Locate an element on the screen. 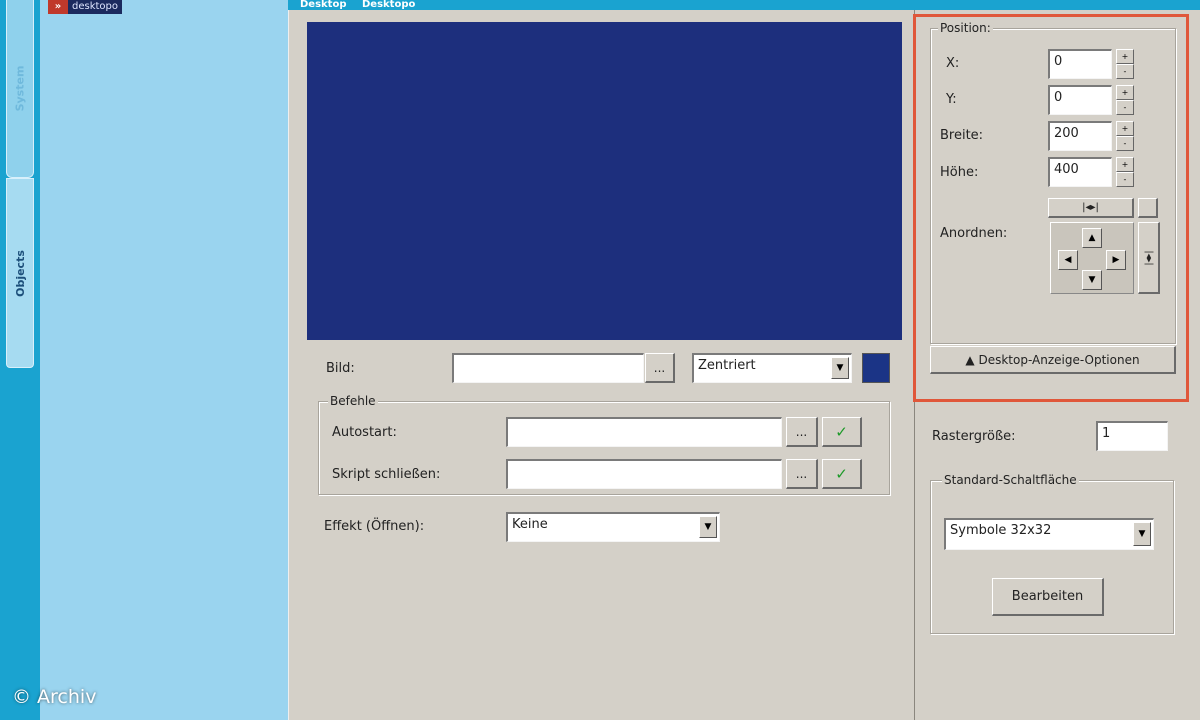 Image resolution: width=1200 pixels, height=720 pixels. breite-label: Breite: is located at coordinates (962, 135).